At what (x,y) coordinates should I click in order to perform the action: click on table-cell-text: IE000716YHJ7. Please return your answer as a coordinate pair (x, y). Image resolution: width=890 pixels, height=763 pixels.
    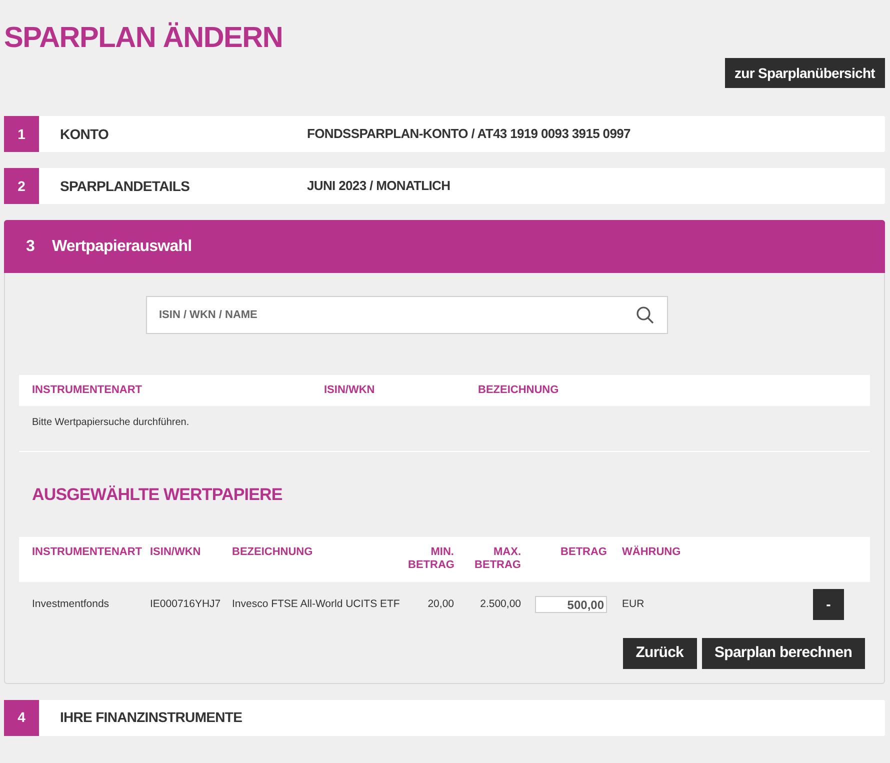
    Looking at the image, I should click on (186, 604).